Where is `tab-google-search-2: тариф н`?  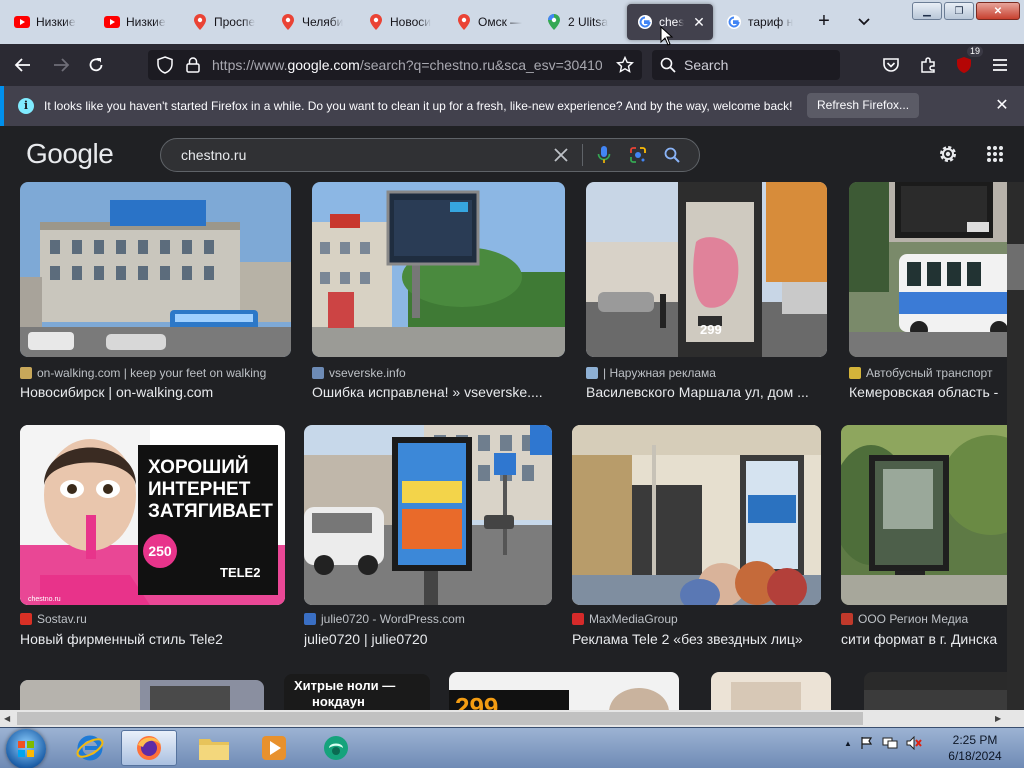 tab-google-search-2: тариф н is located at coordinates (760, 22).